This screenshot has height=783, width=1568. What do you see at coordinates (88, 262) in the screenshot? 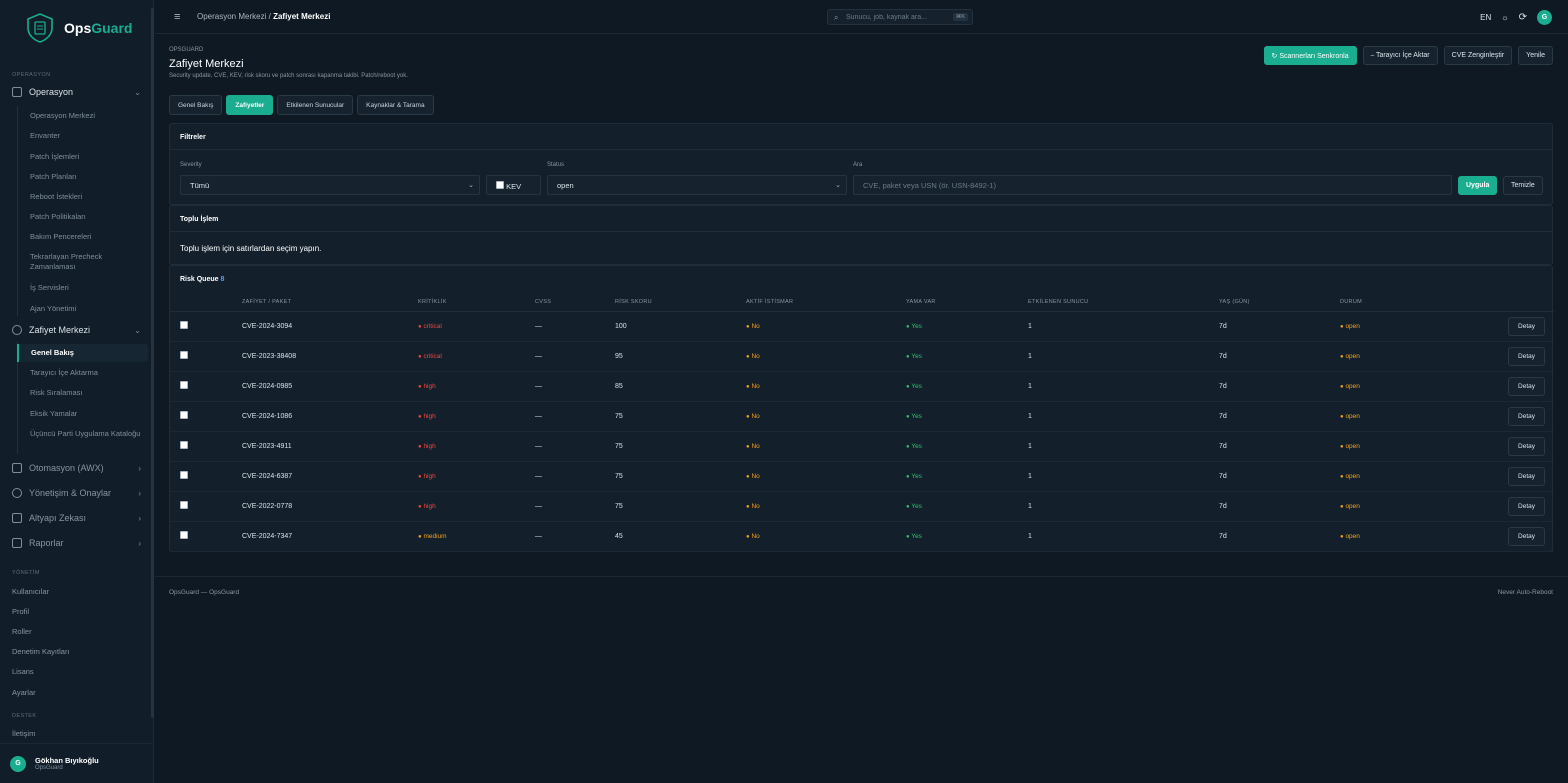
I see `sidebar-item-precheck: Tekrarlayan Precheck Zamanlaması` at bounding box center [88, 262].